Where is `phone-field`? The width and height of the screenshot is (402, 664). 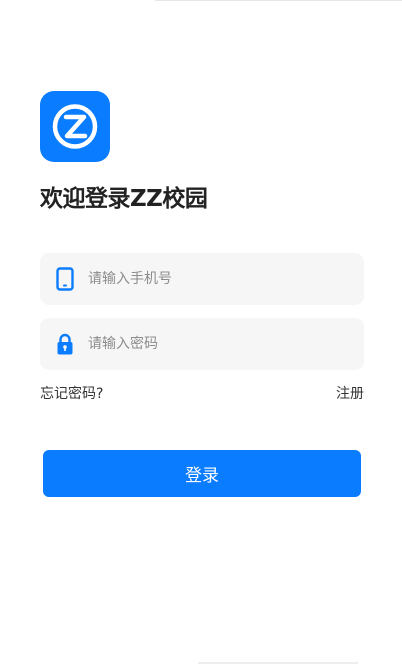
phone-field is located at coordinates (202, 279).